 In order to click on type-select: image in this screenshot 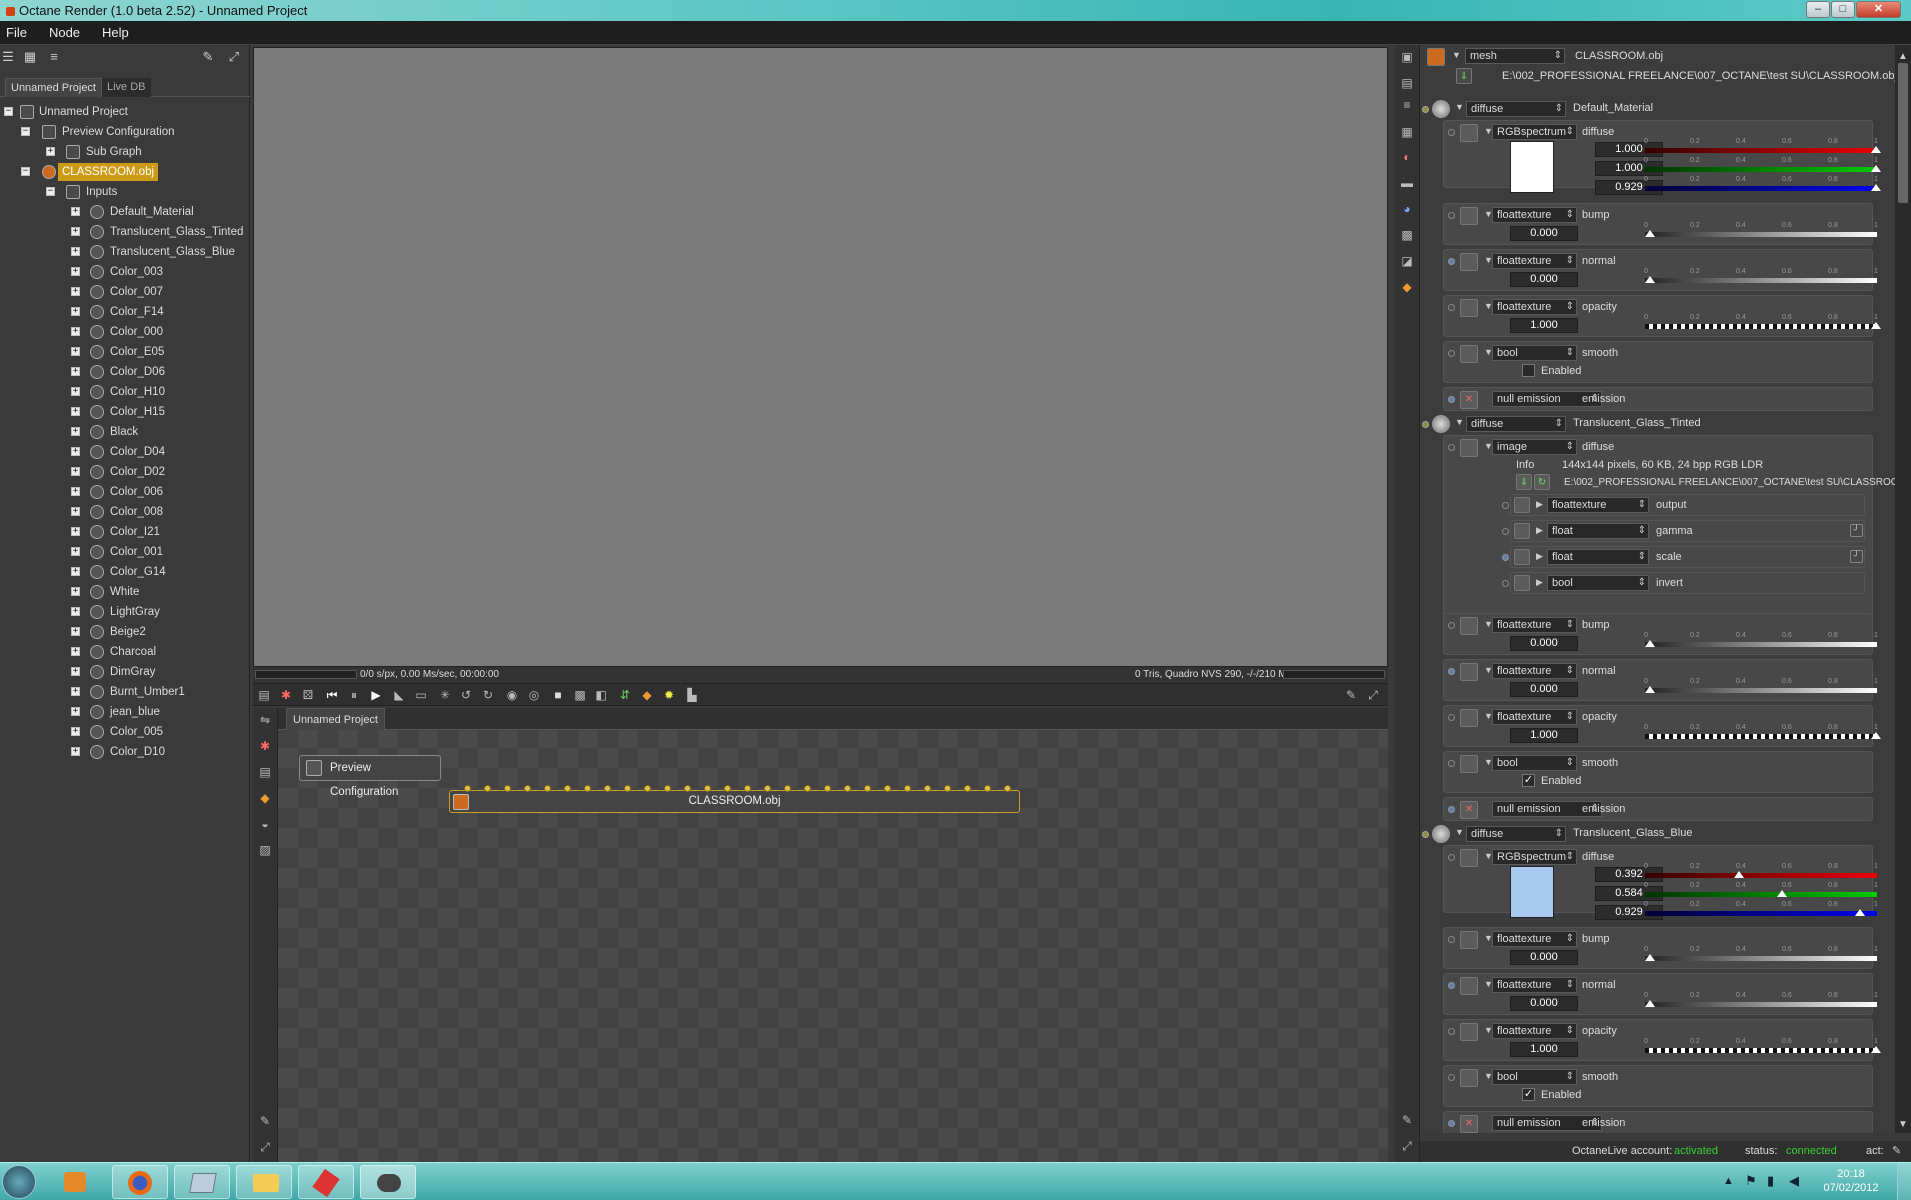, I will do `click(1534, 447)`.